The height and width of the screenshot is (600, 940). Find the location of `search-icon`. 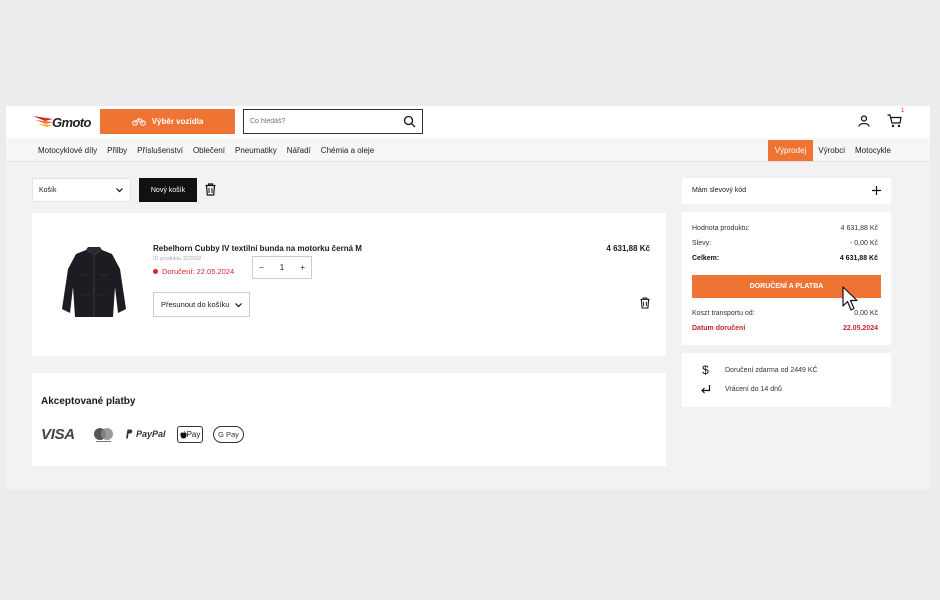

search-icon is located at coordinates (409, 121).